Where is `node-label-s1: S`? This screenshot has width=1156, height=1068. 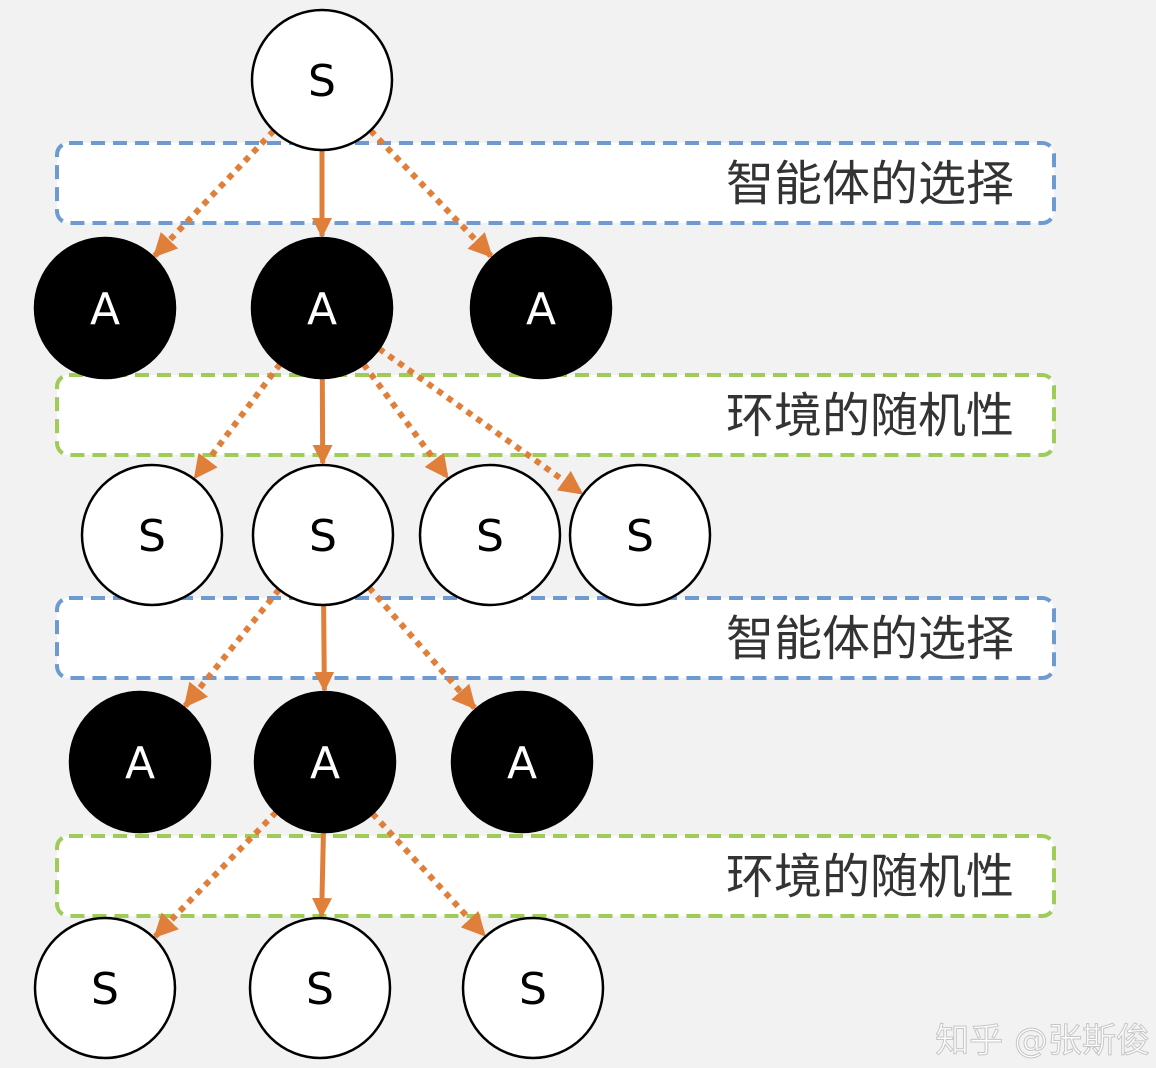
node-label-s1: S is located at coordinates (152, 536).